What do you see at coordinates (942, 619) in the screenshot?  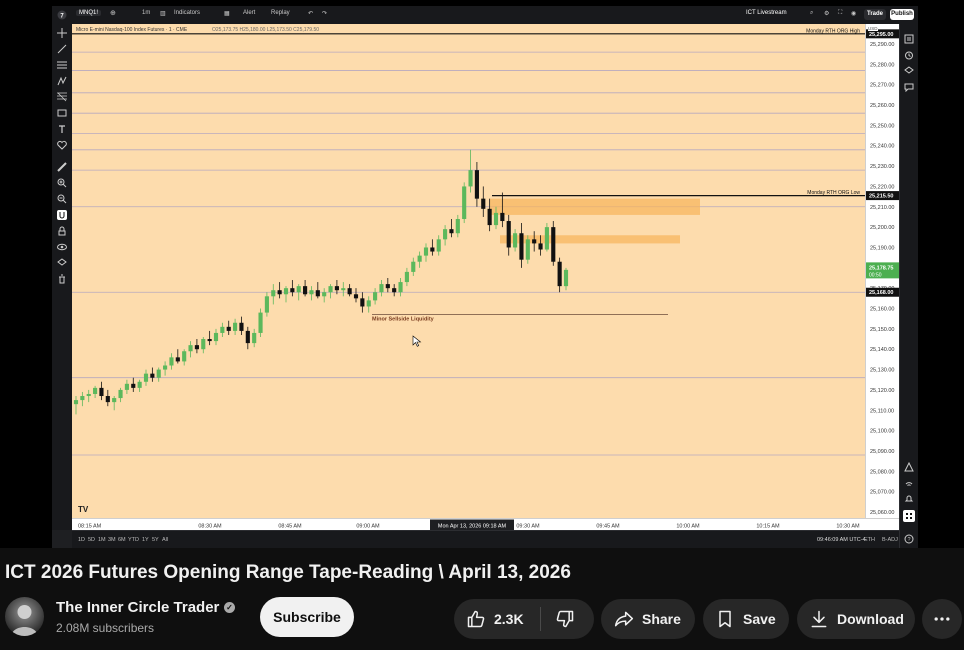 I see `more-actions-button` at bounding box center [942, 619].